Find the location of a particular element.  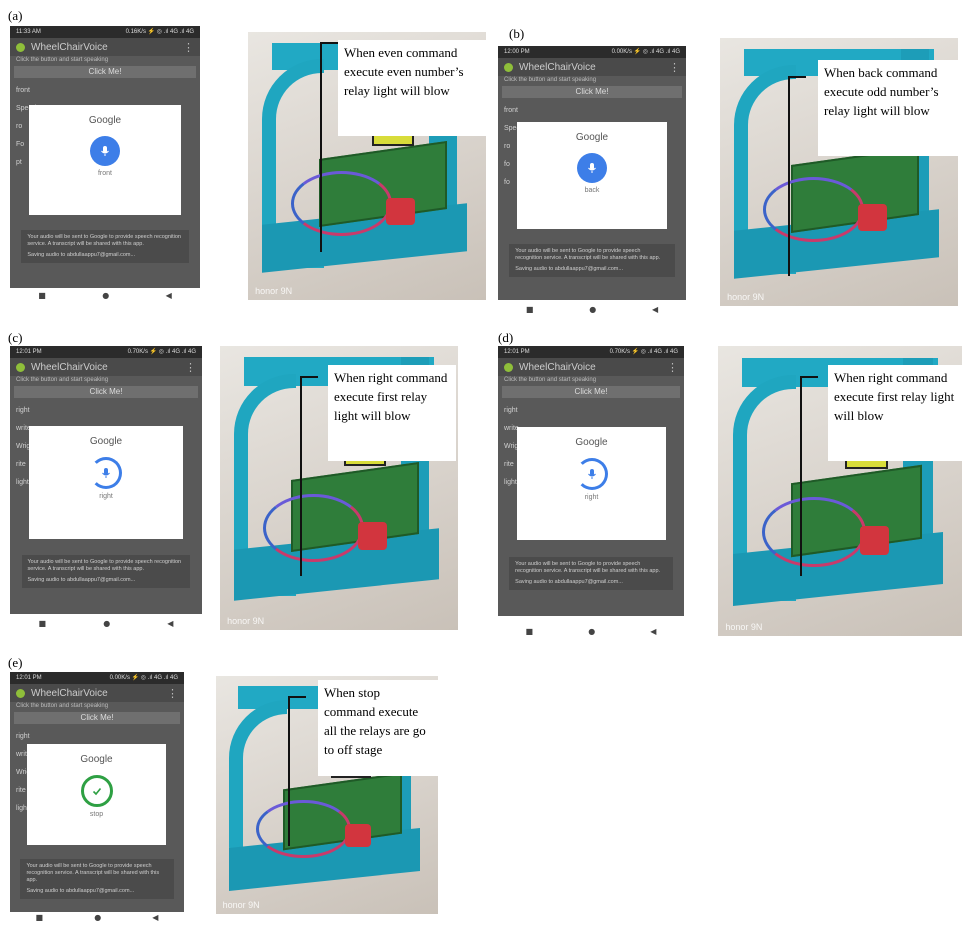

google-voice-dialog: Google stop is located at coordinates (96, 794).